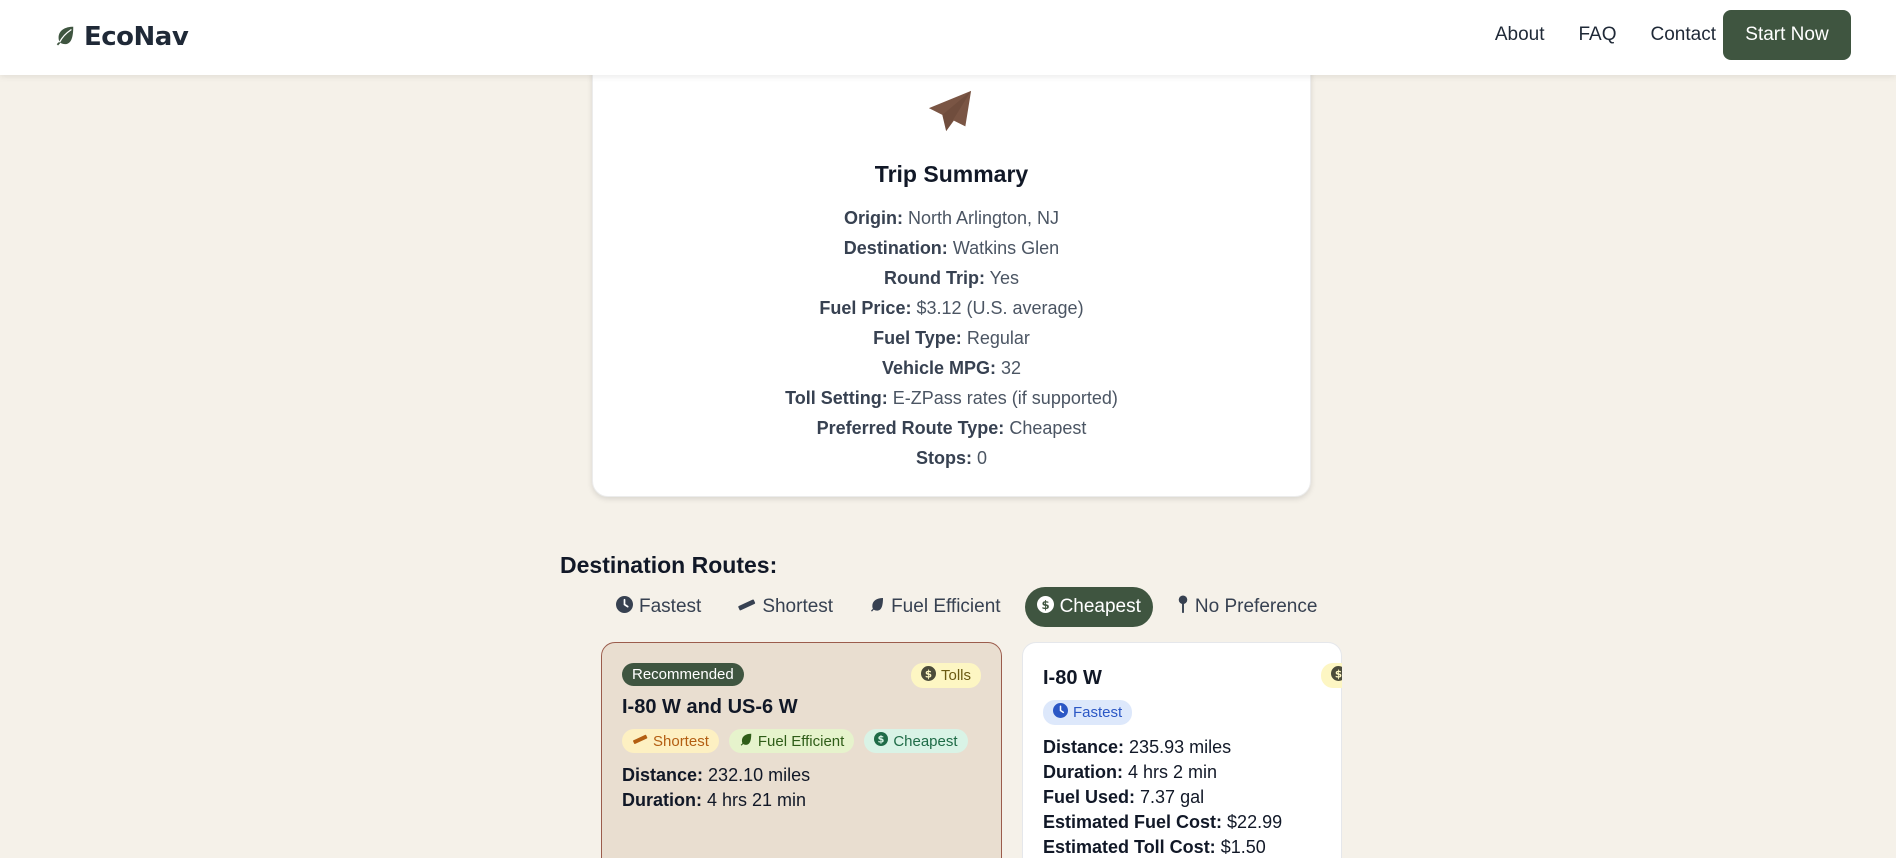 The width and height of the screenshot is (1896, 858). I want to click on tab-no-preference: No Preference, so click(1247, 607).